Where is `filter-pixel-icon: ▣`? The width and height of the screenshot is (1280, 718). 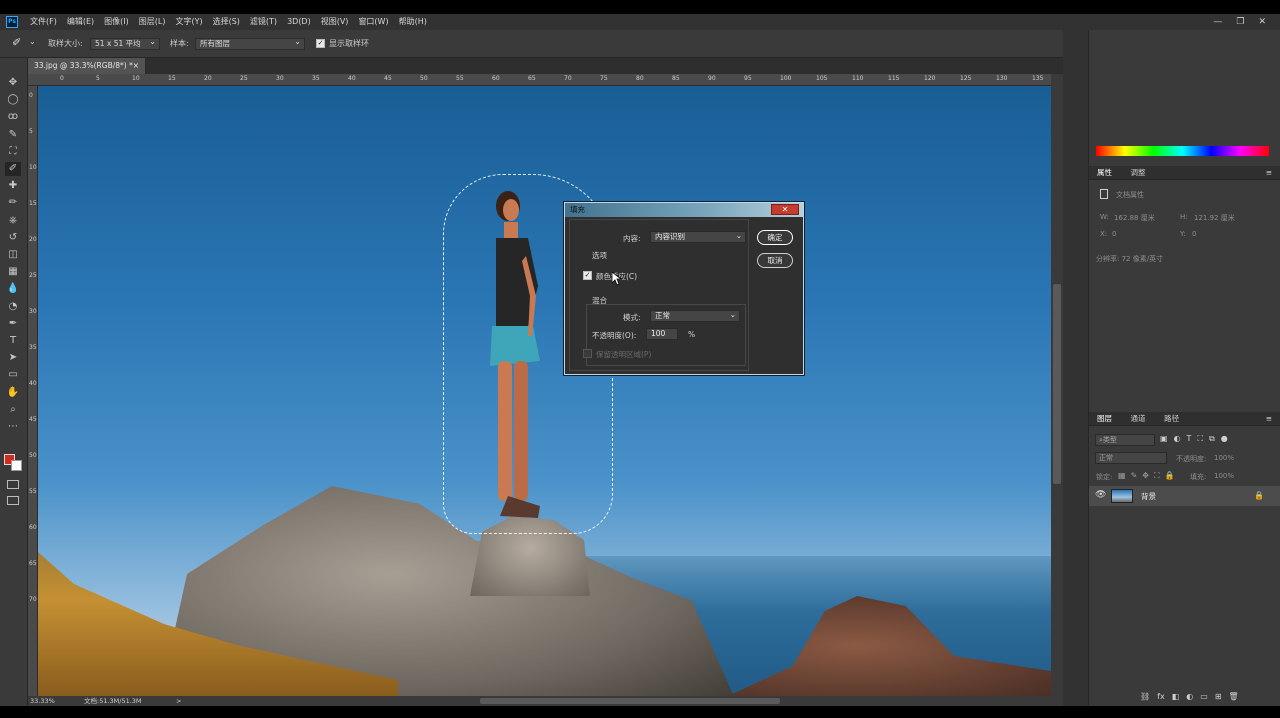 filter-pixel-icon: ▣ is located at coordinates (1167, 438).